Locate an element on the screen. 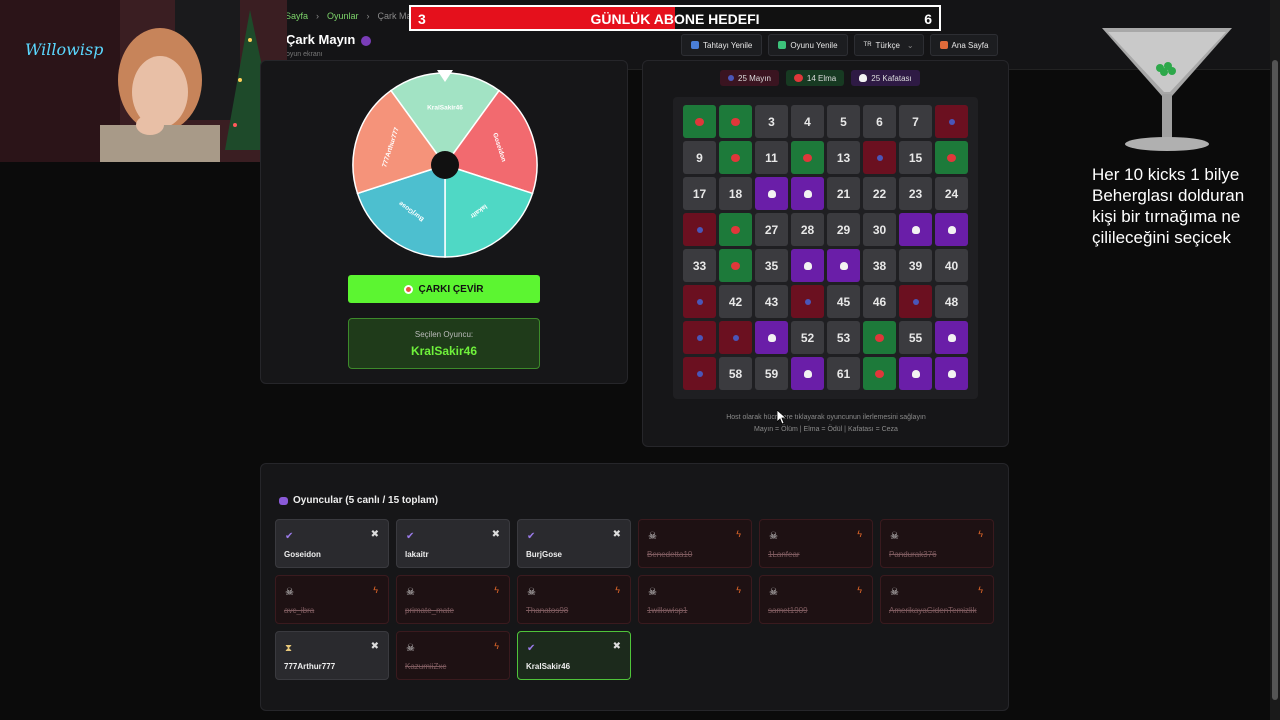  board-cell: 52 is located at coordinates (807, 337).